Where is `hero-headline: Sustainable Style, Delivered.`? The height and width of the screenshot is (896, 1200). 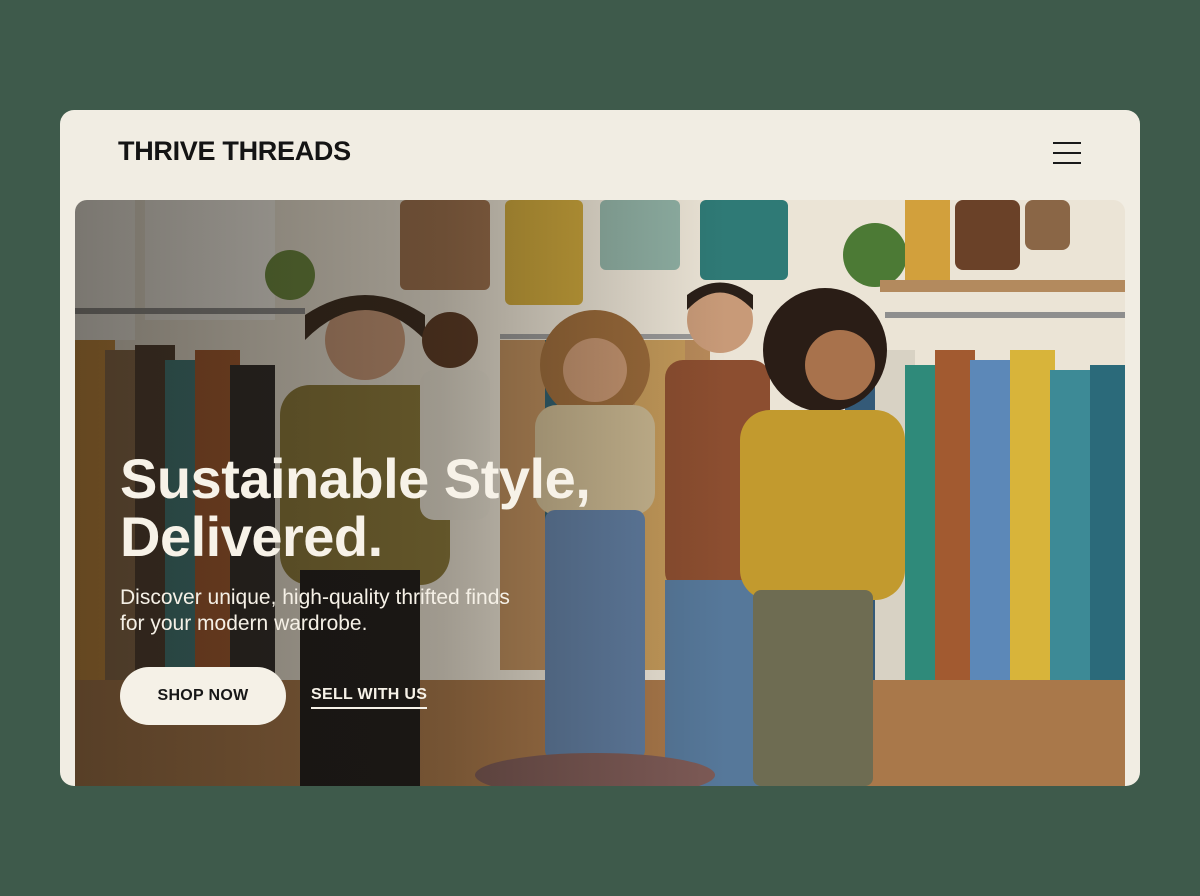
hero-headline: Sustainable Style, Delivered. is located at coordinates (420, 508).